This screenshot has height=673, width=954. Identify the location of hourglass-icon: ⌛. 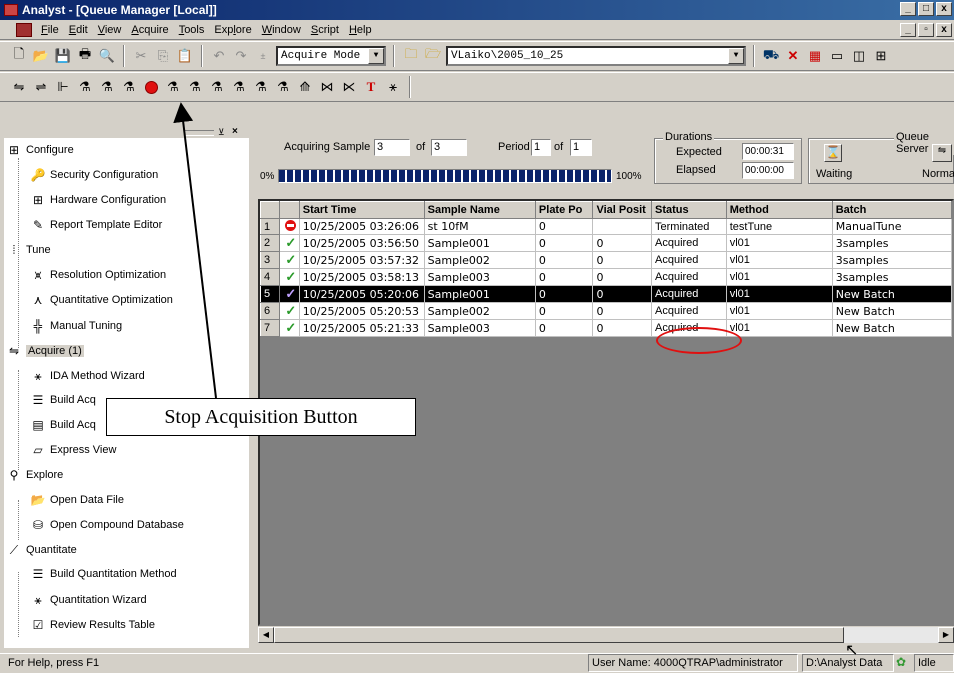
(833, 153).